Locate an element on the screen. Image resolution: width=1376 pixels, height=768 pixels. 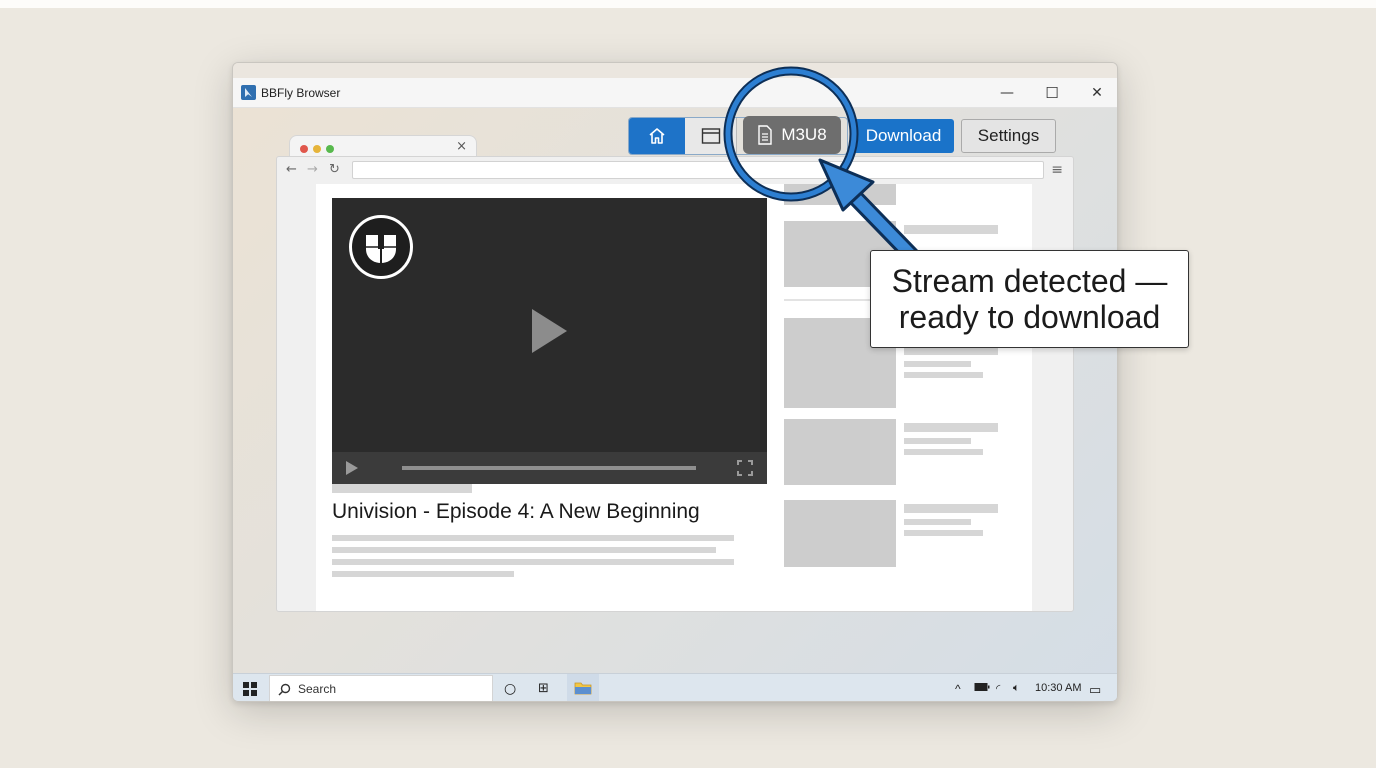
home-button is located at coordinates (657, 136).